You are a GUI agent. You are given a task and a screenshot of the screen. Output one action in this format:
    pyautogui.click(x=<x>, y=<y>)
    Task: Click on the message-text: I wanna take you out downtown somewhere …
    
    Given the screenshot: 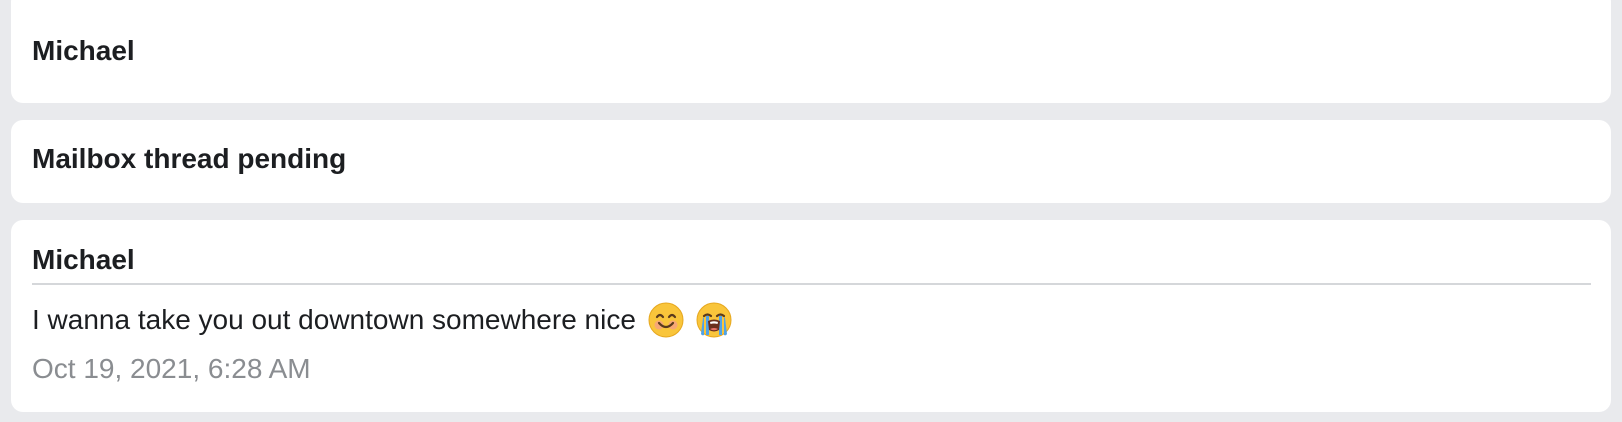 What is the action you would take?
    pyautogui.click(x=334, y=320)
    